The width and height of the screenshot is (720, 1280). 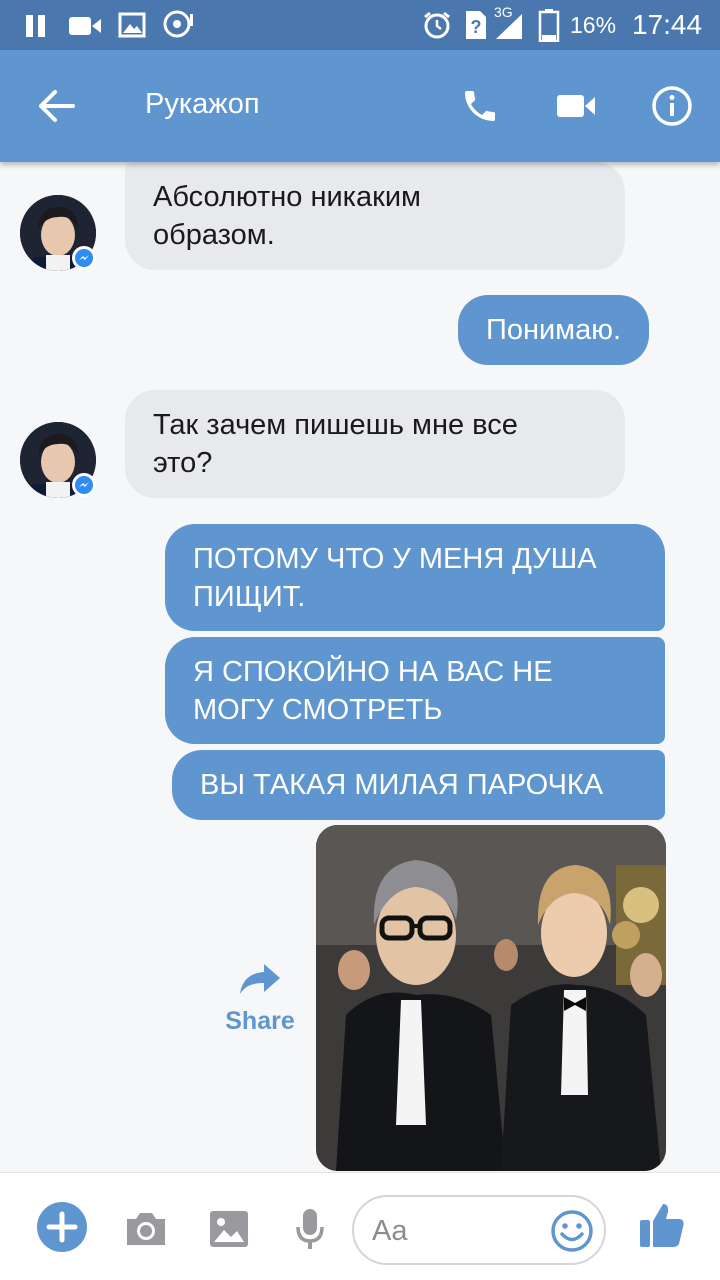 I want to click on status-bar: ? 3G 16% 17:44, so click(x=360, y=25).